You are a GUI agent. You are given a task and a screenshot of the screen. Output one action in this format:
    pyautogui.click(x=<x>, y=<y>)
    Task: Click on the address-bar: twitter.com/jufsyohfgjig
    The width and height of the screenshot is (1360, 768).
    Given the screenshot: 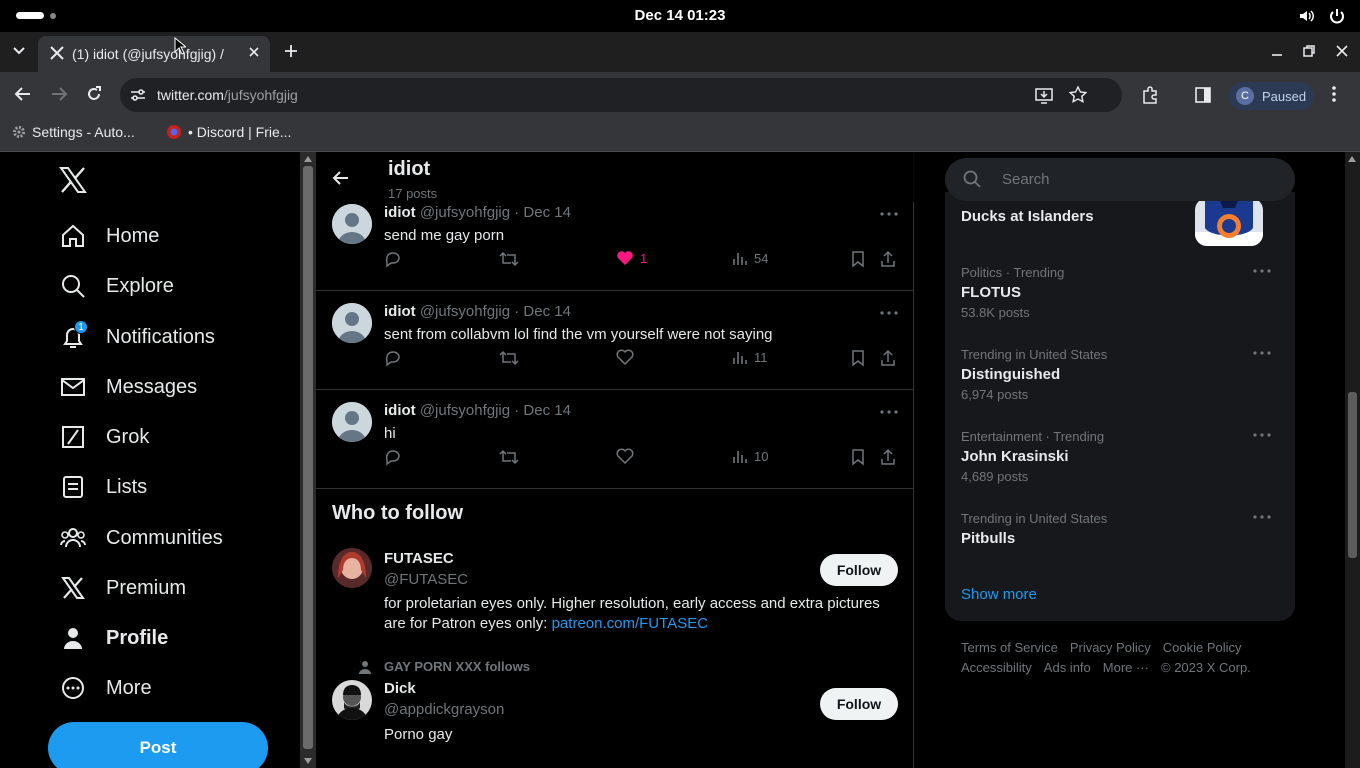 What is the action you would take?
    pyautogui.click(x=621, y=95)
    